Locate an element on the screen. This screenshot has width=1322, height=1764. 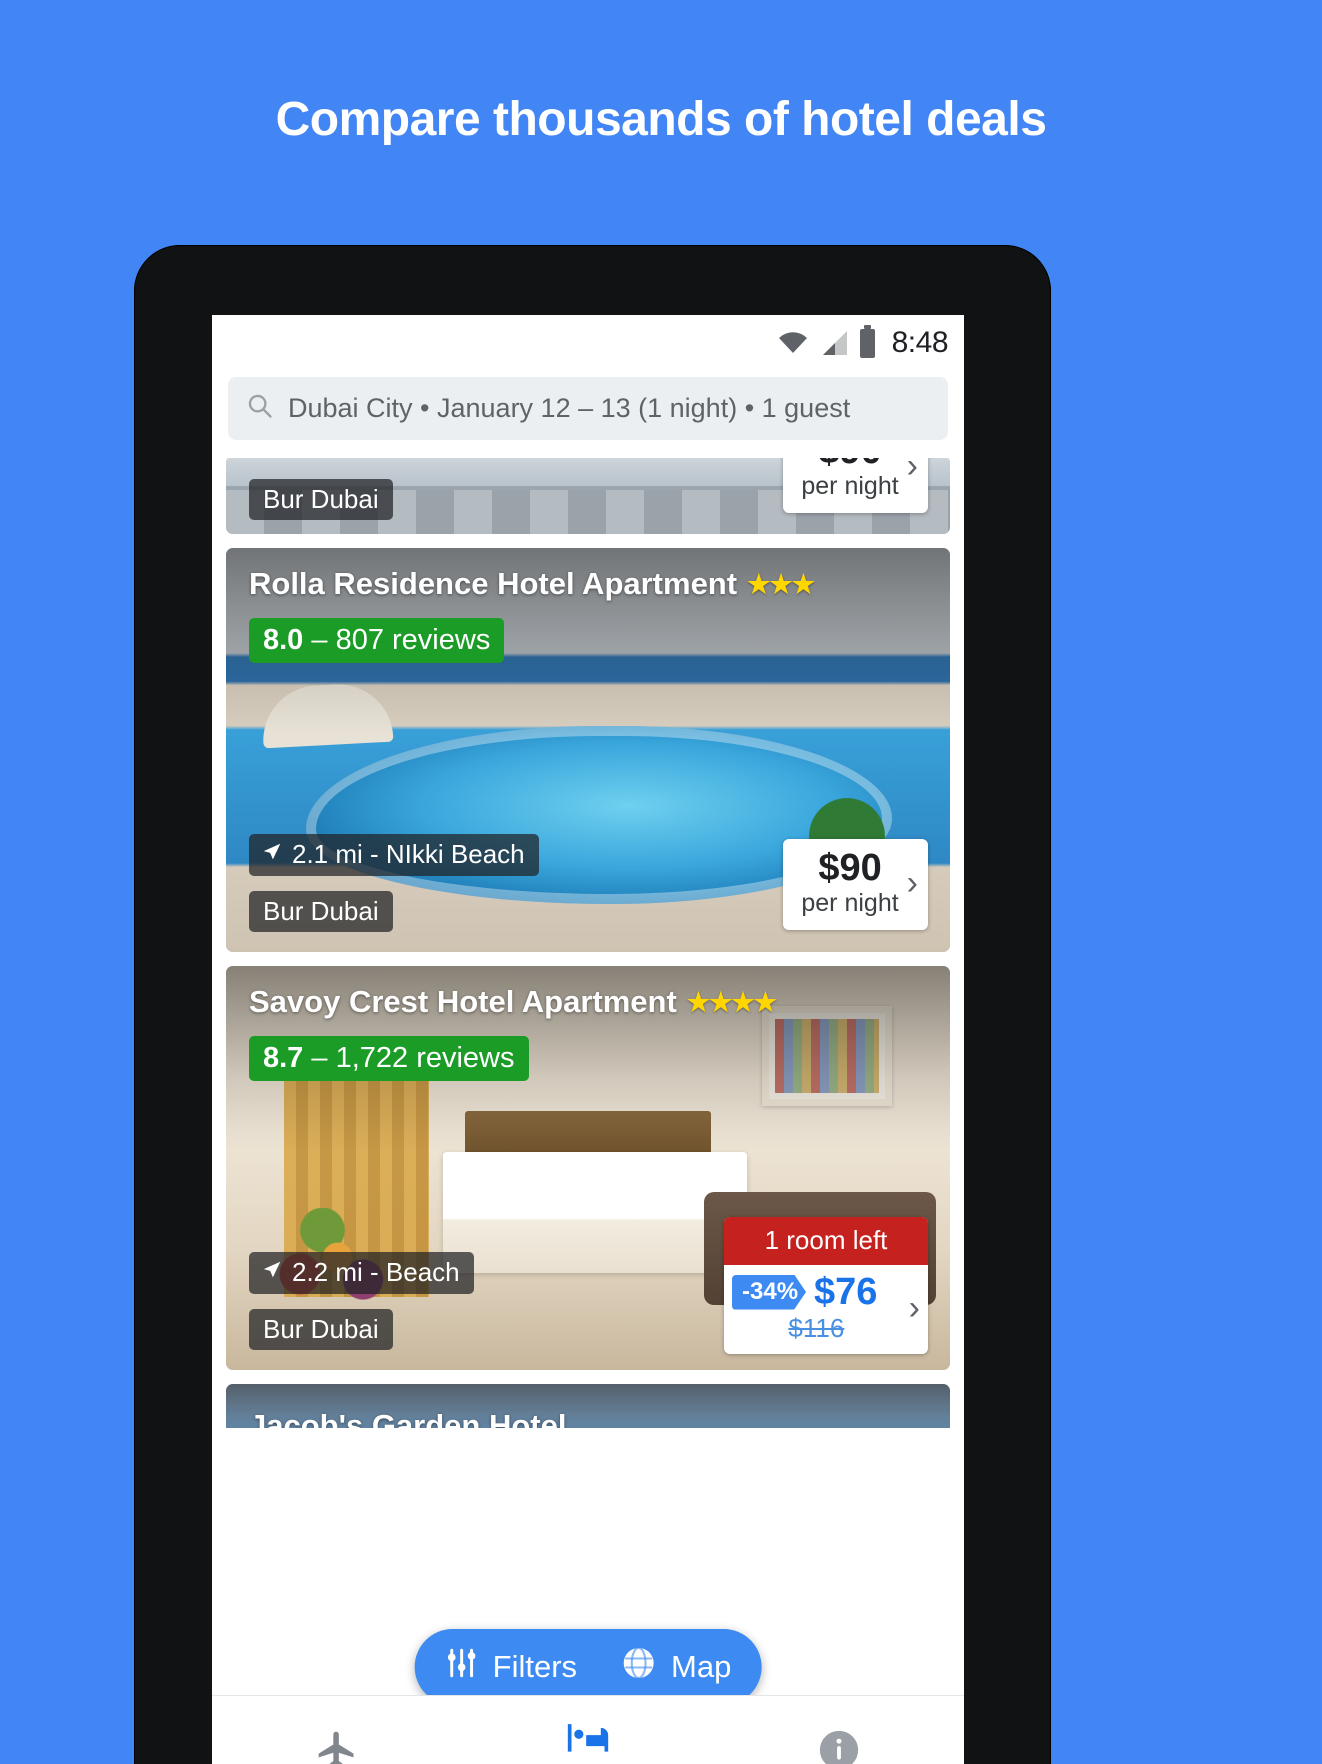
hotel-price: $76 is located at coordinates (846, 1292).